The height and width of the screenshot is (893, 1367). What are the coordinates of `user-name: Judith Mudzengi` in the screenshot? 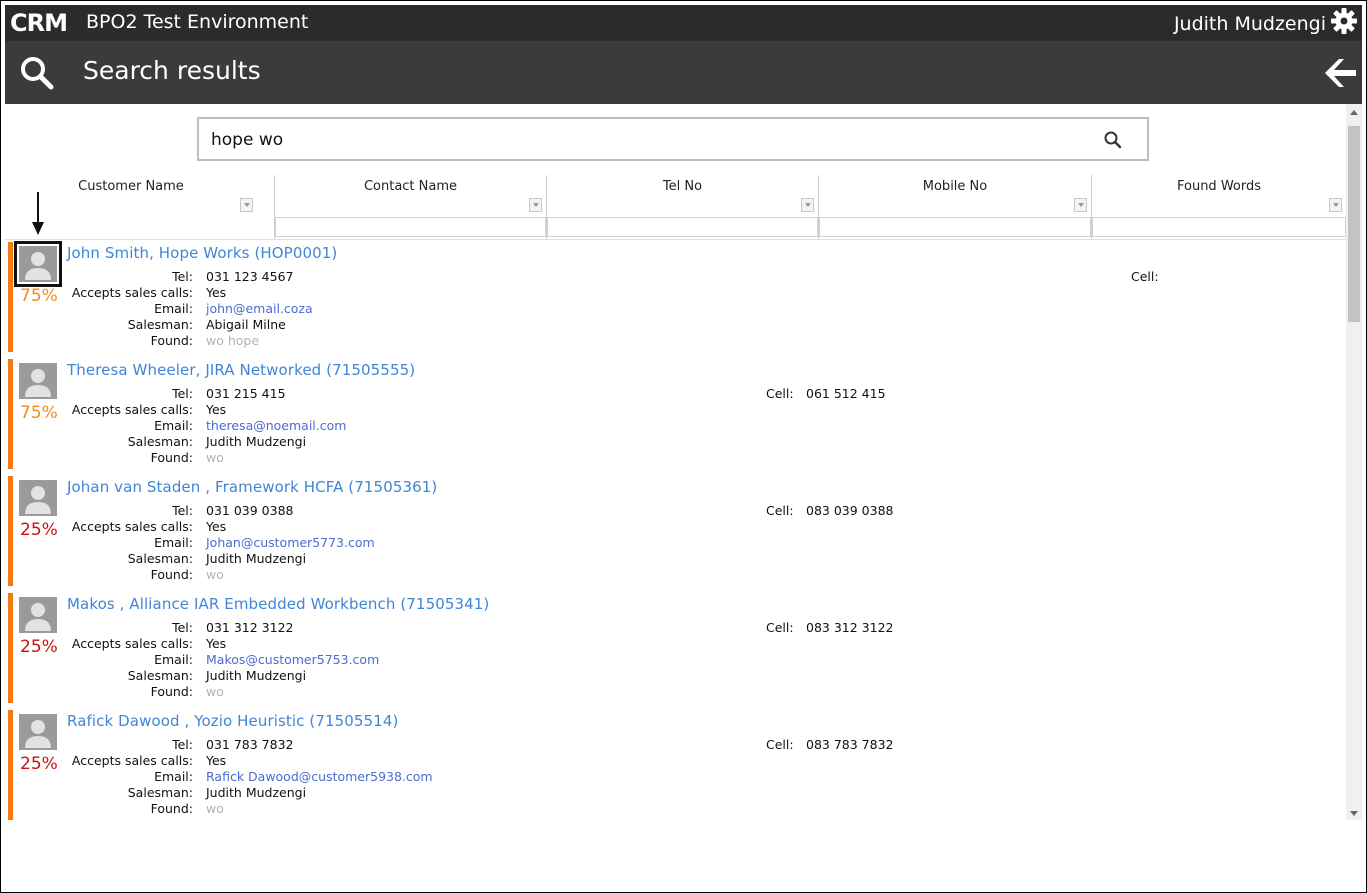 It's located at (1250, 24).